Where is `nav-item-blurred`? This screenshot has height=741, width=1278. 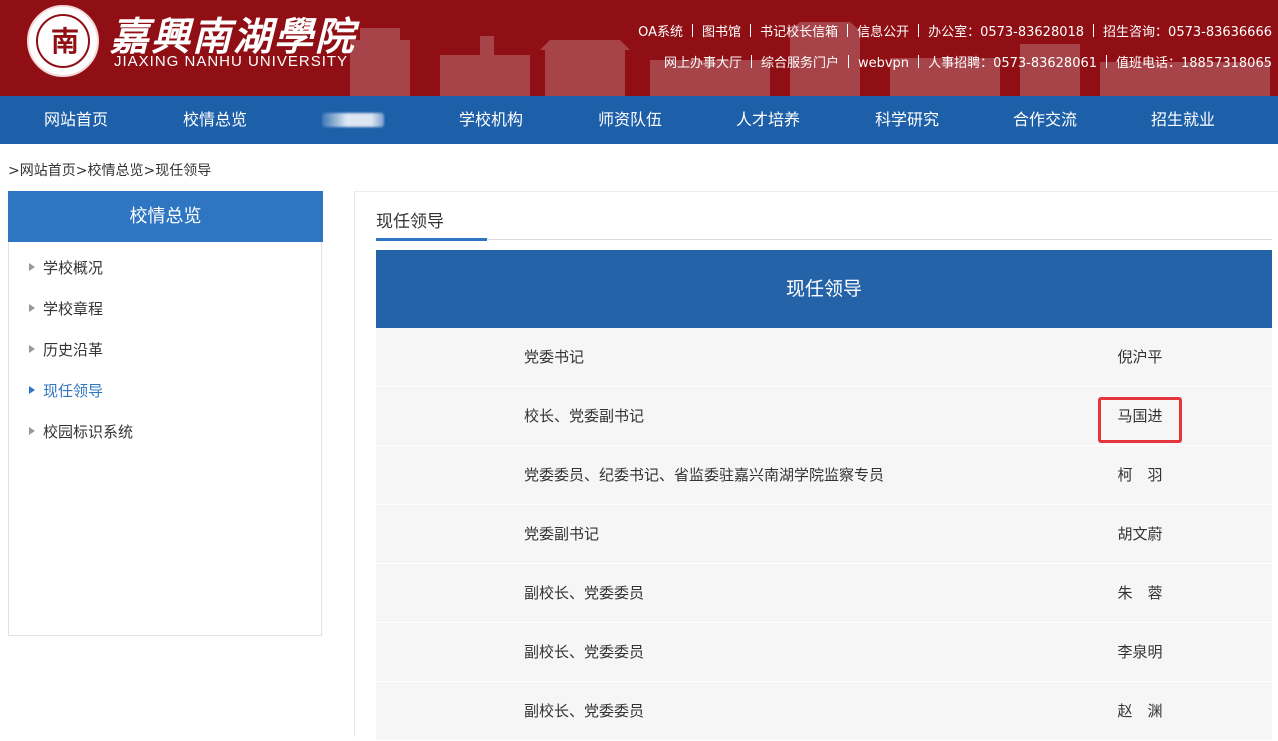
nav-item-blurred is located at coordinates (353, 120).